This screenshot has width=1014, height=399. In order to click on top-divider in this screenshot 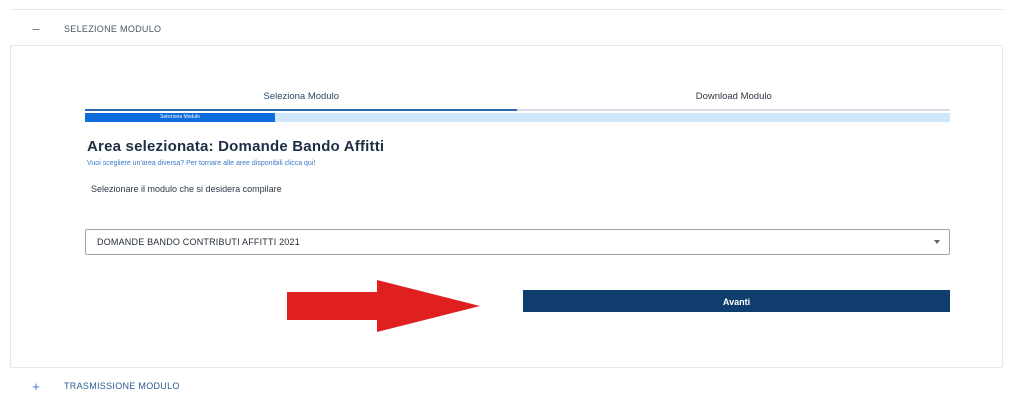, I will do `click(507, 9)`.